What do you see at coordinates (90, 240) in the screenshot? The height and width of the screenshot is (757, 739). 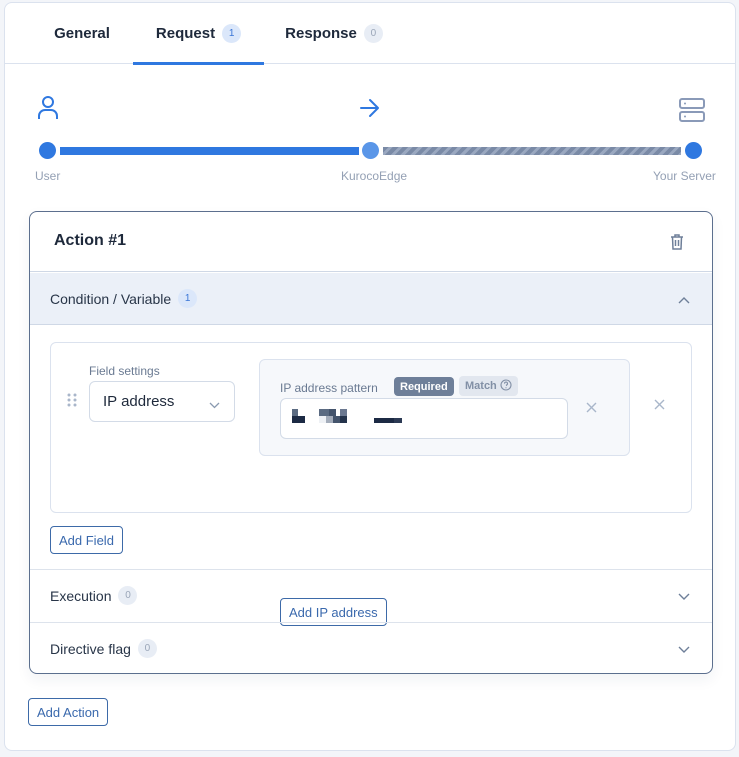 I see `action-title: Action #1` at bounding box center [90, 240].